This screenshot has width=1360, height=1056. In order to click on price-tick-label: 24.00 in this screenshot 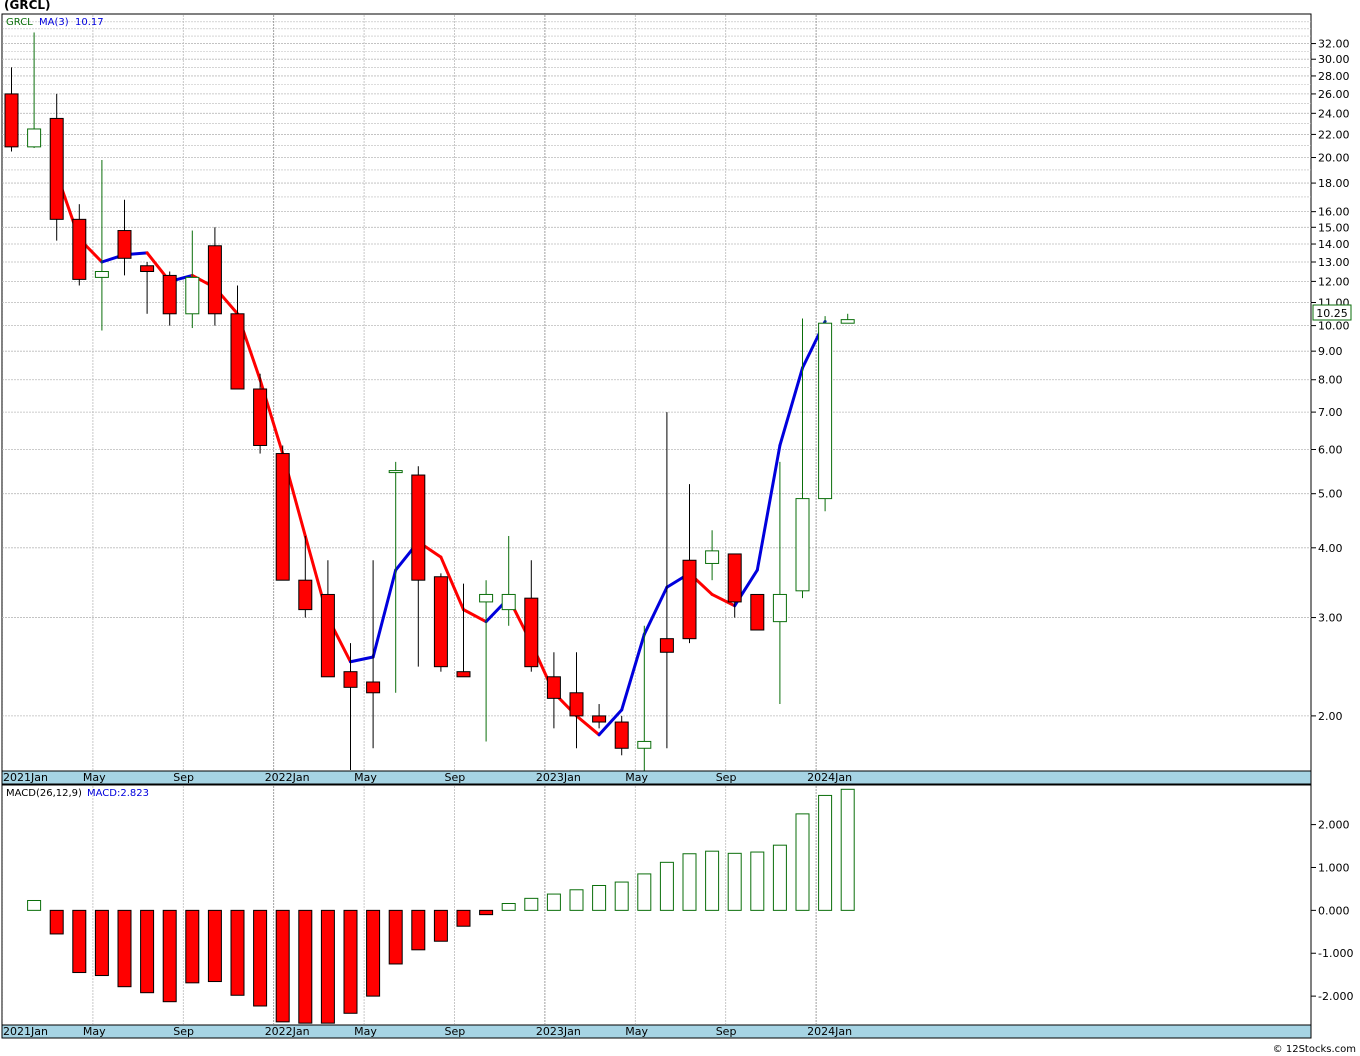, I will do `click(1334, 113)`.